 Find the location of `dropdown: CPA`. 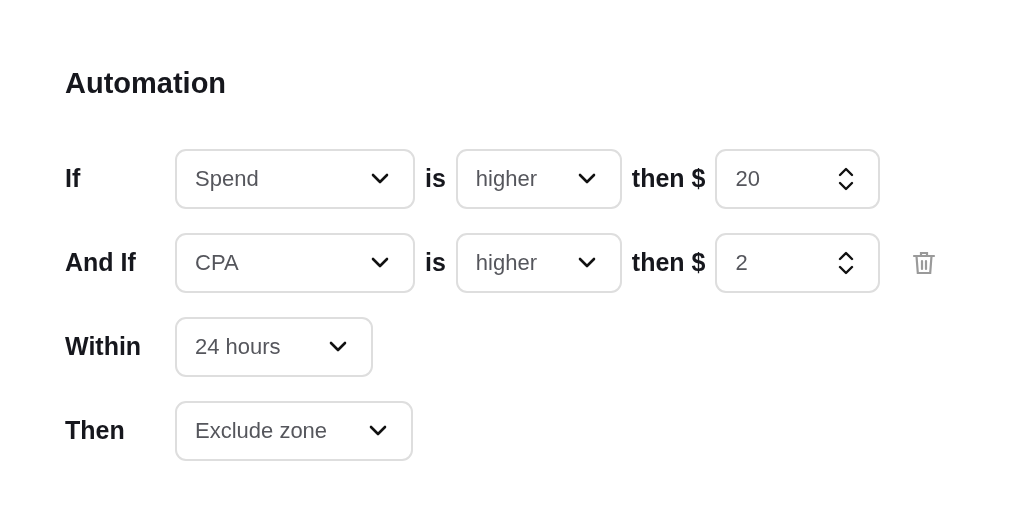

dropdown: CPA is located at coordinates (295, 262).